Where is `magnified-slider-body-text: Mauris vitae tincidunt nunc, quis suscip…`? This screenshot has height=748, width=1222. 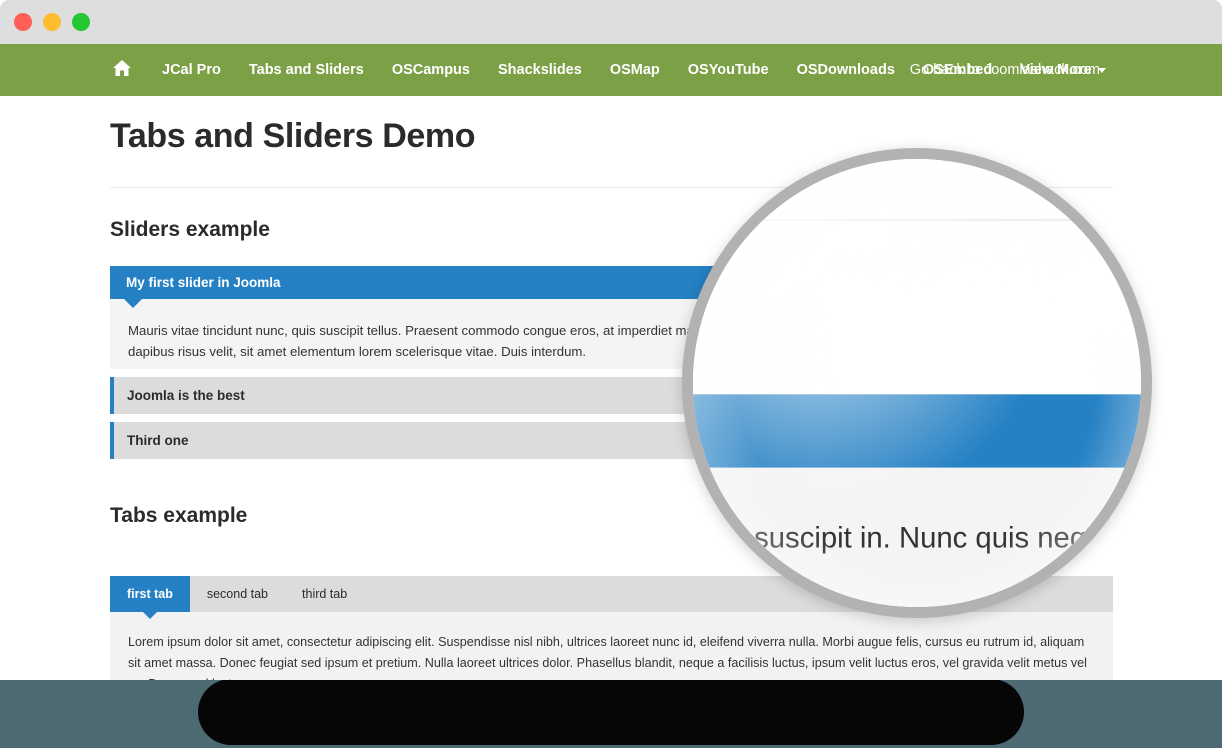
magnified-slider-body-text: Mauris vitae tincidunt nunc, quis suscip… is located at coordinates (918, 537).